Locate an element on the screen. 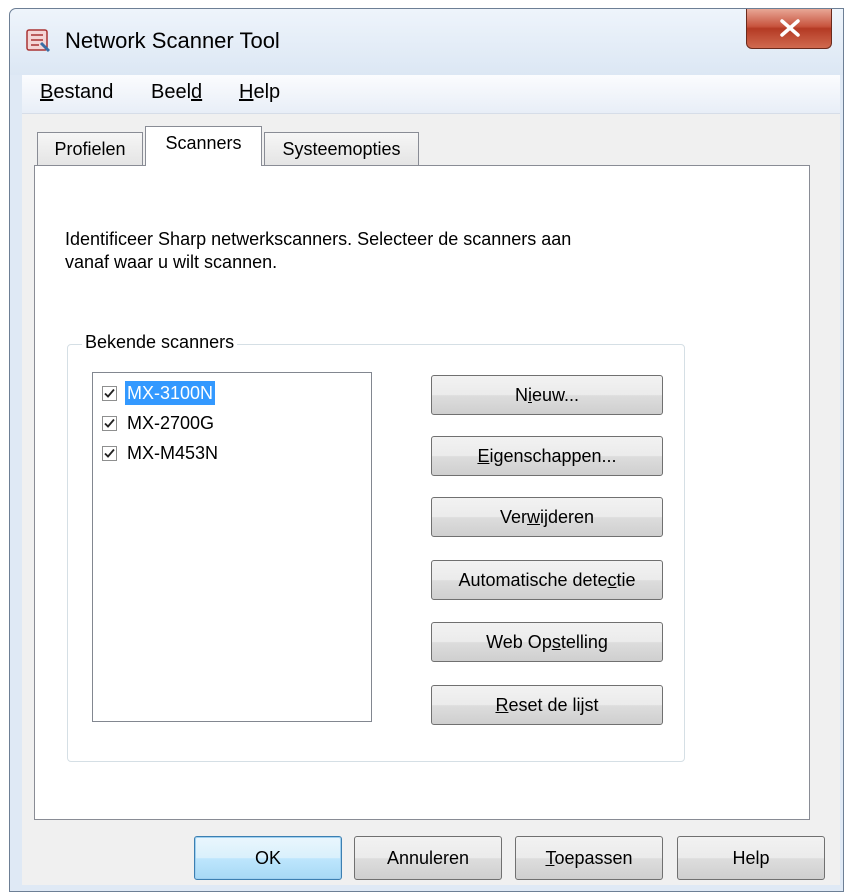  scanner-app-icon is located at coordinates (38, 40).